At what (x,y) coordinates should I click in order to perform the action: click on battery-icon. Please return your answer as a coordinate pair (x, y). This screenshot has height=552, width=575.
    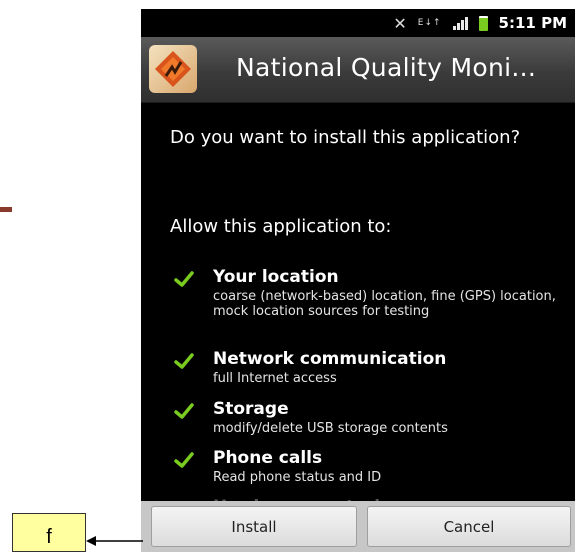
    Looking at the image, I should click on (483, 23).